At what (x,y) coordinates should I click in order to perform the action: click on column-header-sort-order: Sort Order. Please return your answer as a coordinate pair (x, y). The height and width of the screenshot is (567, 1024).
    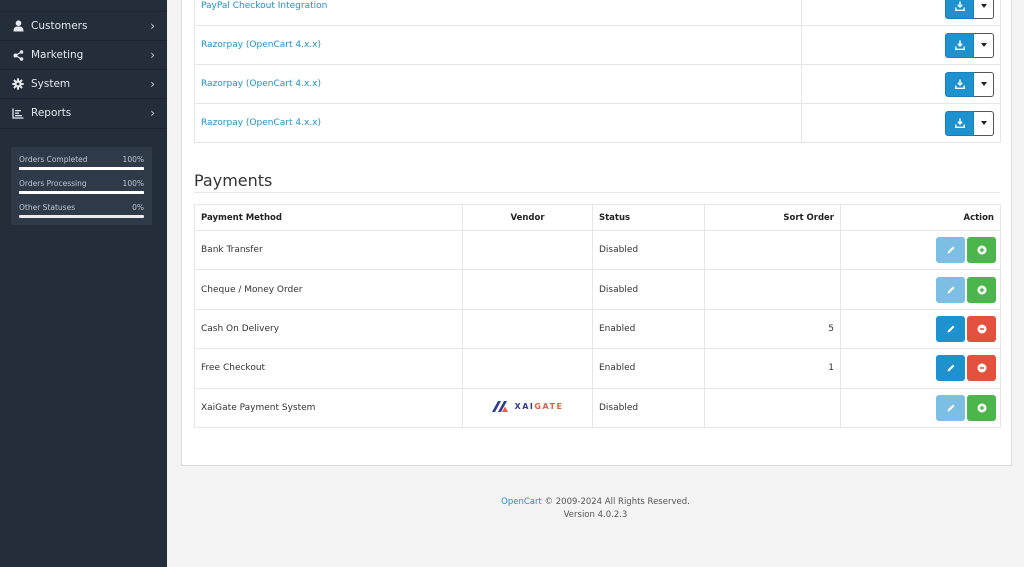
    Looking at the image, I should click on (772, 217).